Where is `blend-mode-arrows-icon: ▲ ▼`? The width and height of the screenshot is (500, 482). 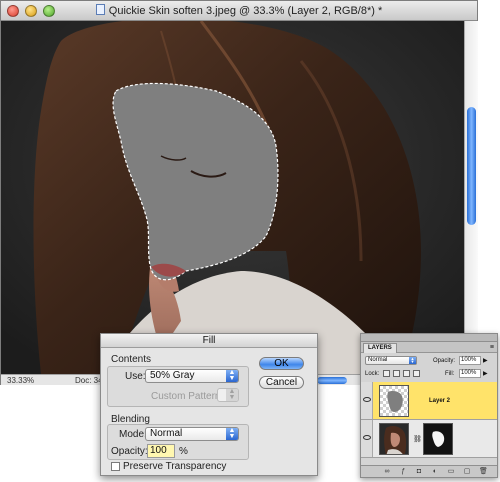 blend-mode-arrows-icon: ▲ ▼ is located at coordinates (412, 360).